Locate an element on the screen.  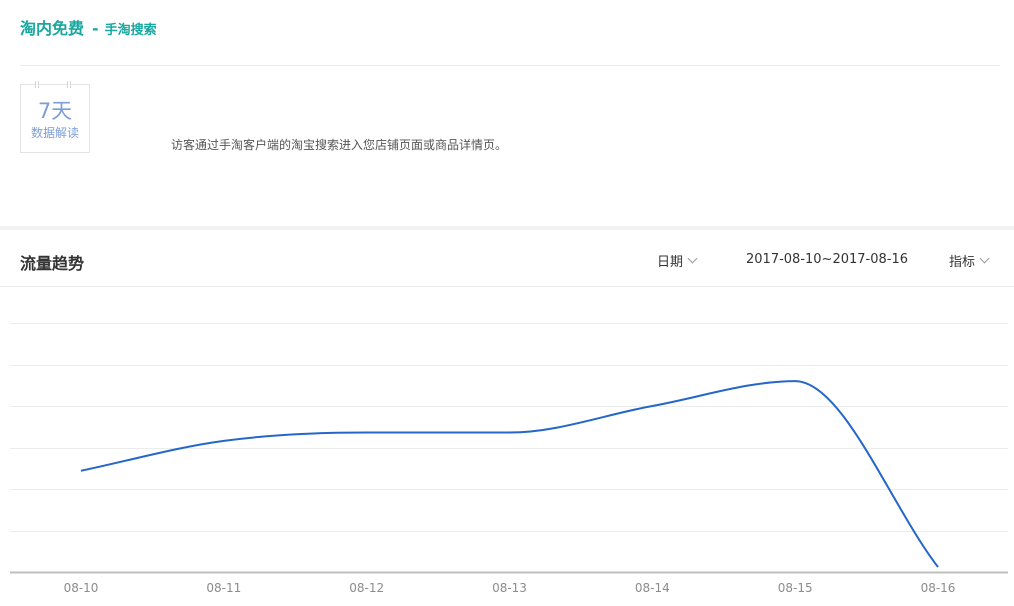
badge-label: 数据解读 is located at coordinates (54, 133).